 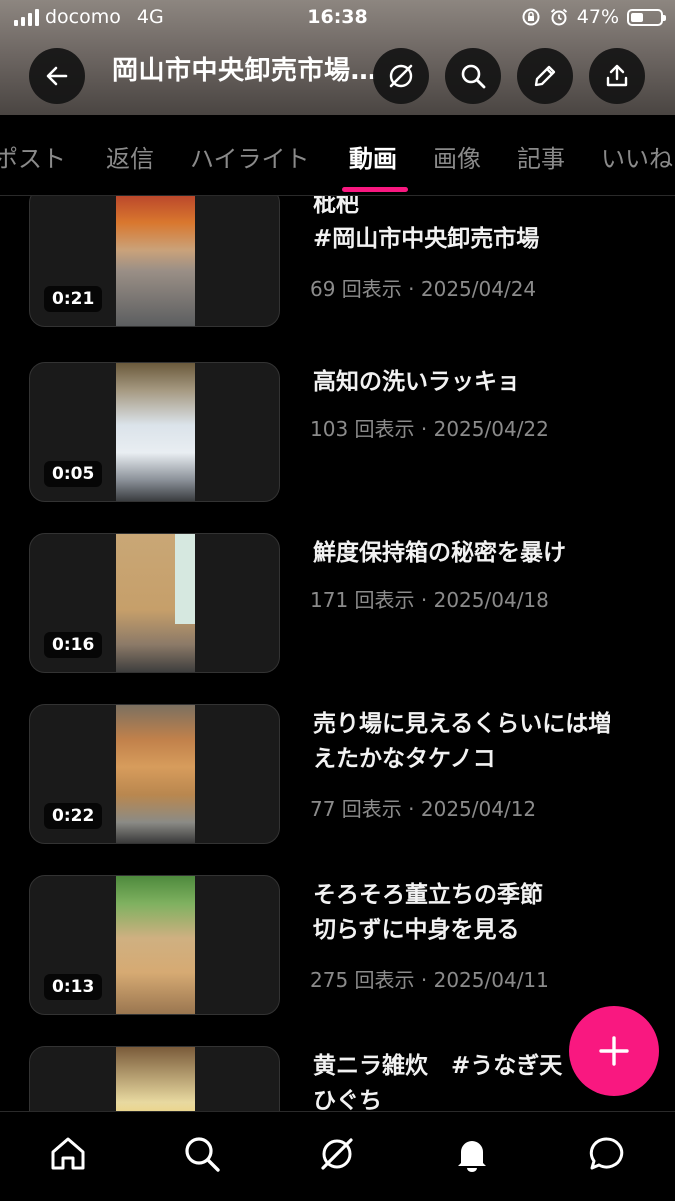 What do you see at coordinates (462, 741) in the screenshot?
I see `video-title: 売り場に見えるくらいには増 えたかなタケノコ` at bounding box center [462, 741].